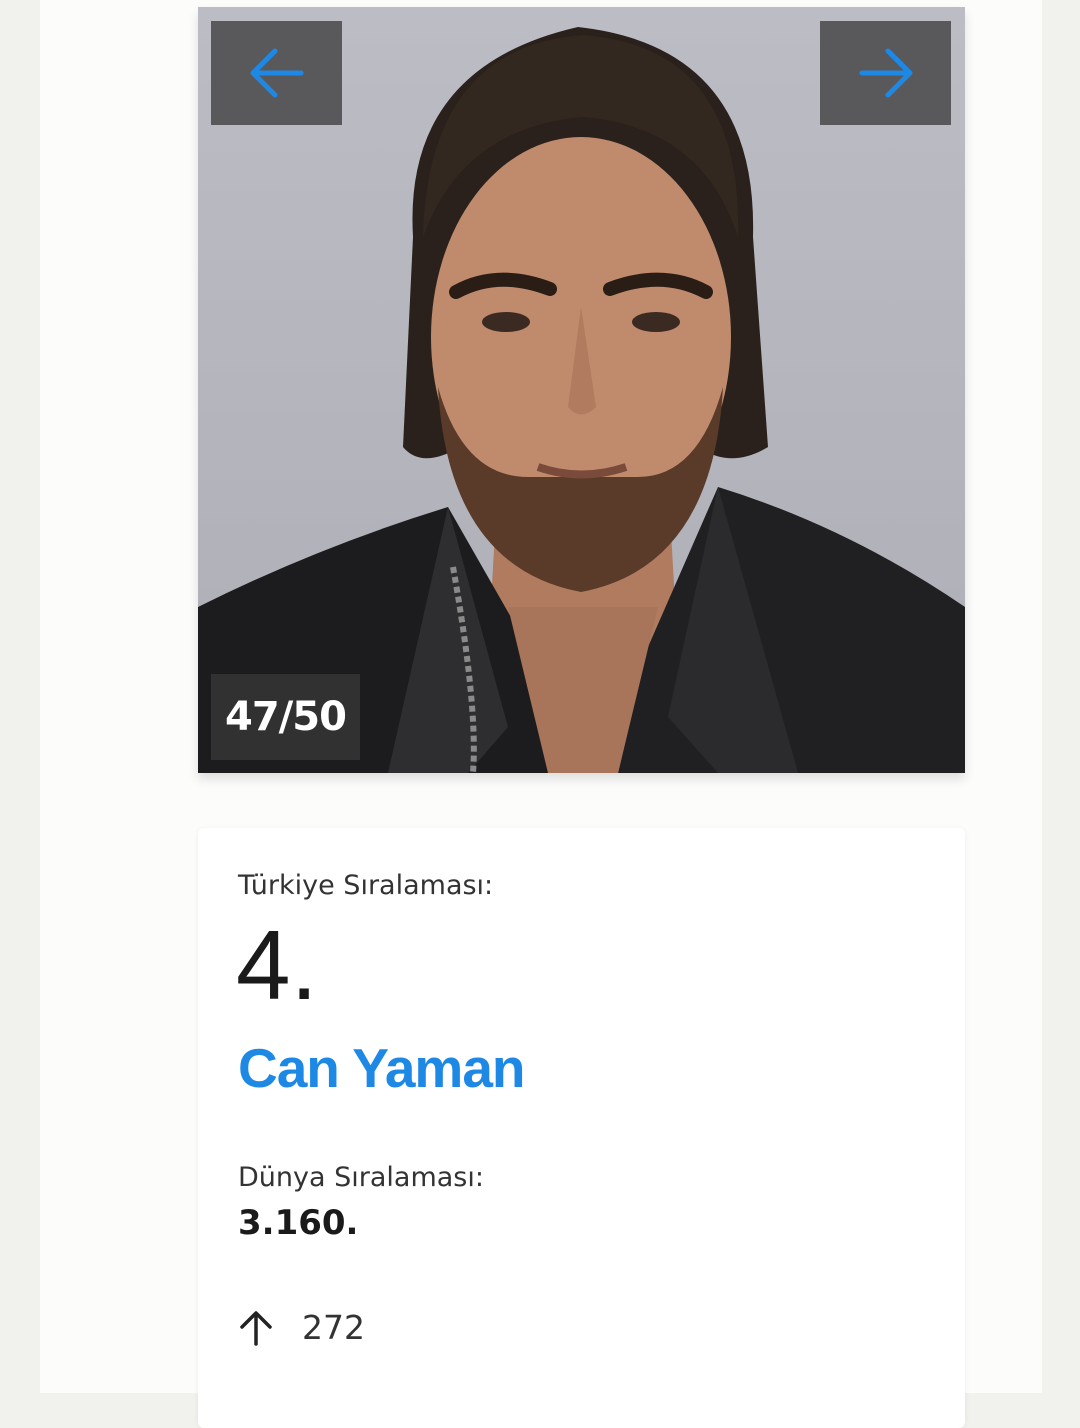 The height and width of the screenshot is (1428, 1080). I want to click on turkey-rank-value: 4., so click(277, 965).